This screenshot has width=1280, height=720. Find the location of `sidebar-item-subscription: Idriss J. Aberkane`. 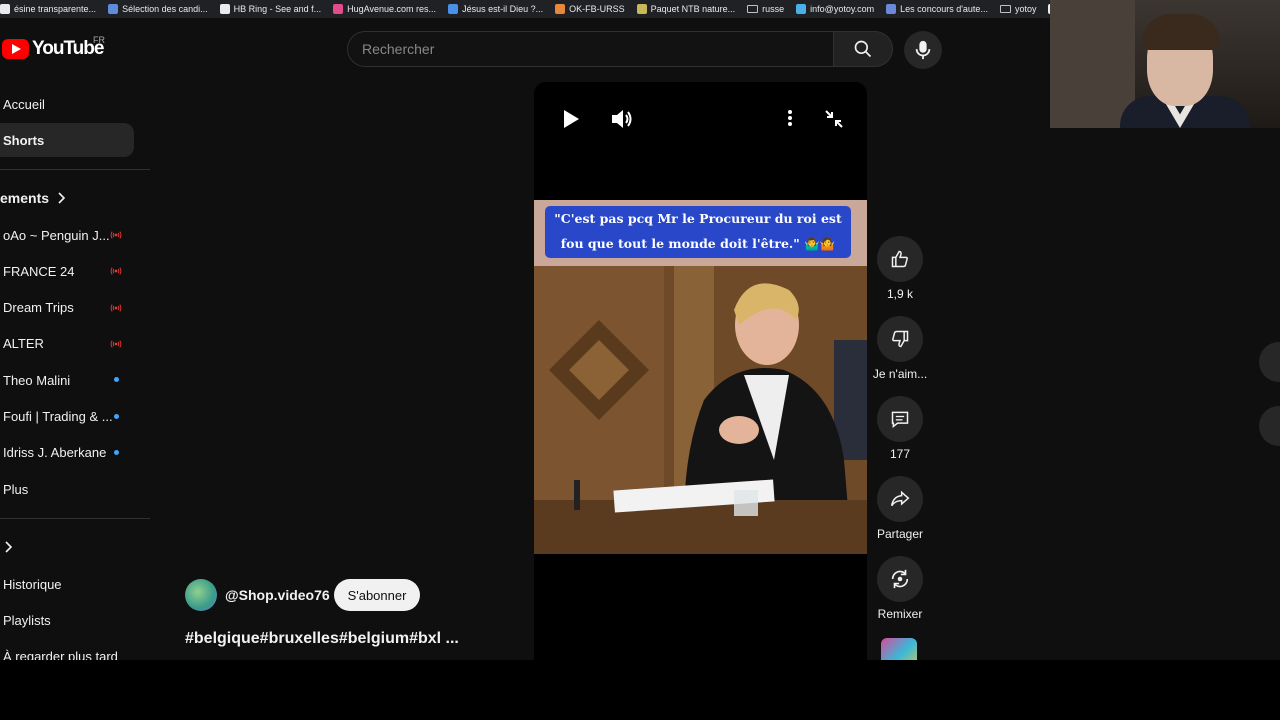

sidebar-item-subscription: Idriss J. Aberkane is located at coordinates (67, 453).